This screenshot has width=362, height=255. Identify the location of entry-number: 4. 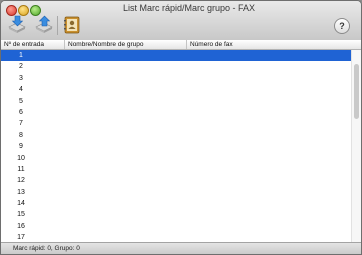
(21, 90).